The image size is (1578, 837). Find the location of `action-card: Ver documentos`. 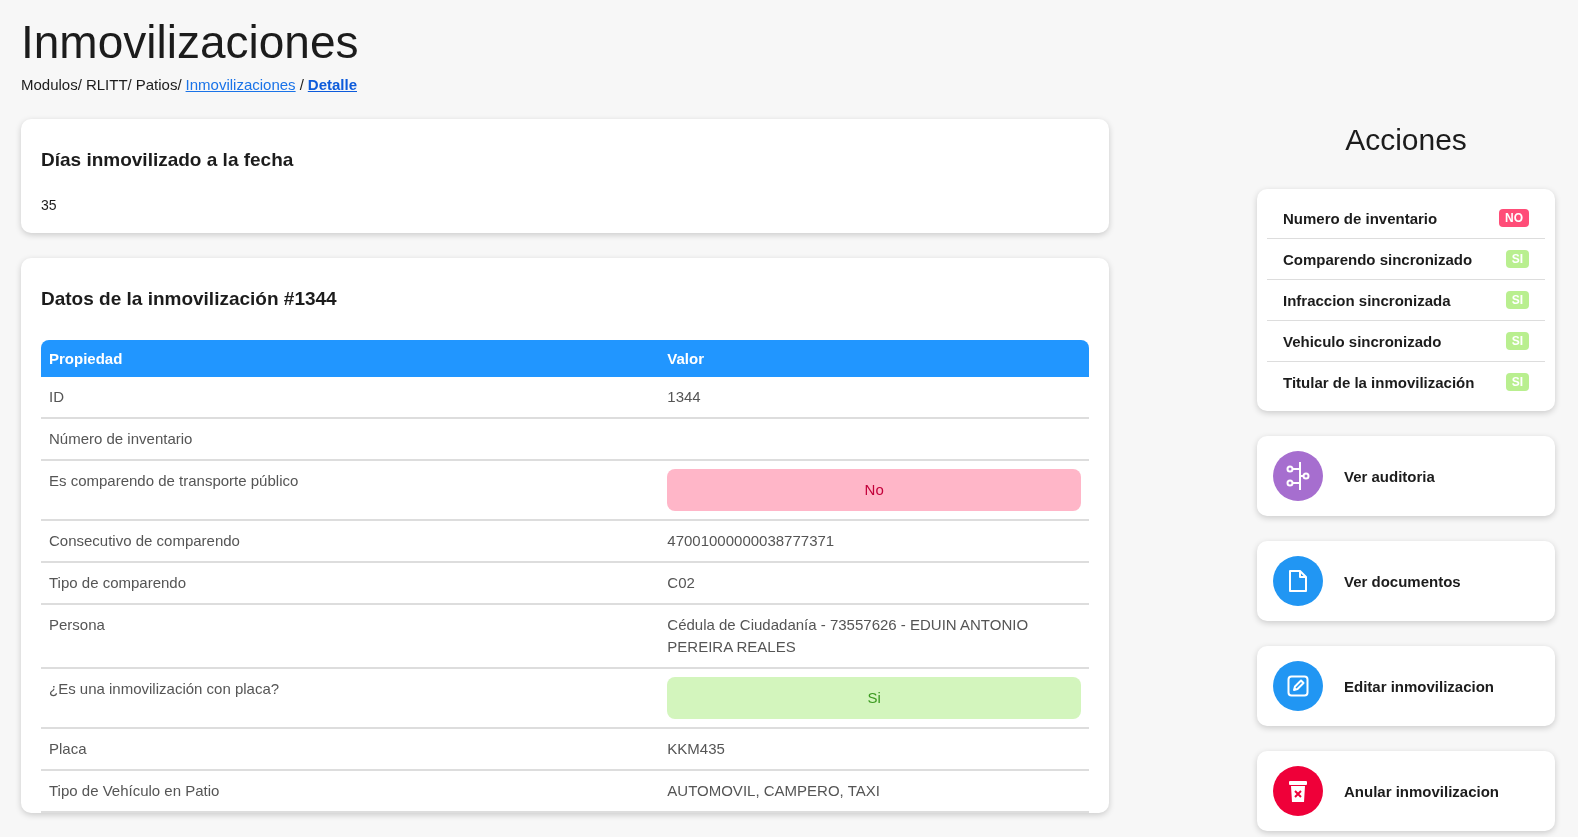

action-card: Ver documentos is located at coordinates (1406, 581).